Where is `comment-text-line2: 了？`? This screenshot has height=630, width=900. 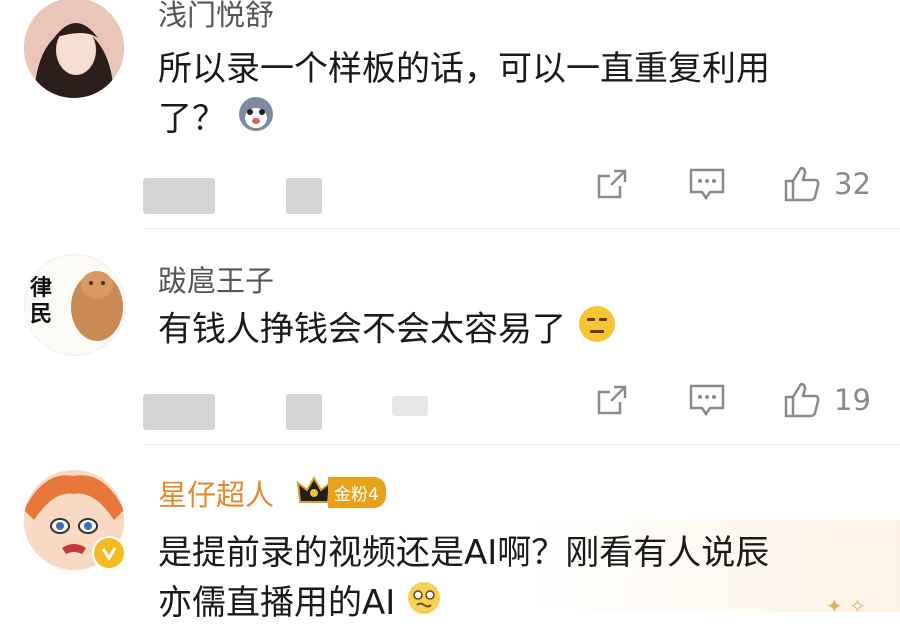
comment-text-line2: 了？ is located at coordinates (216, 120).